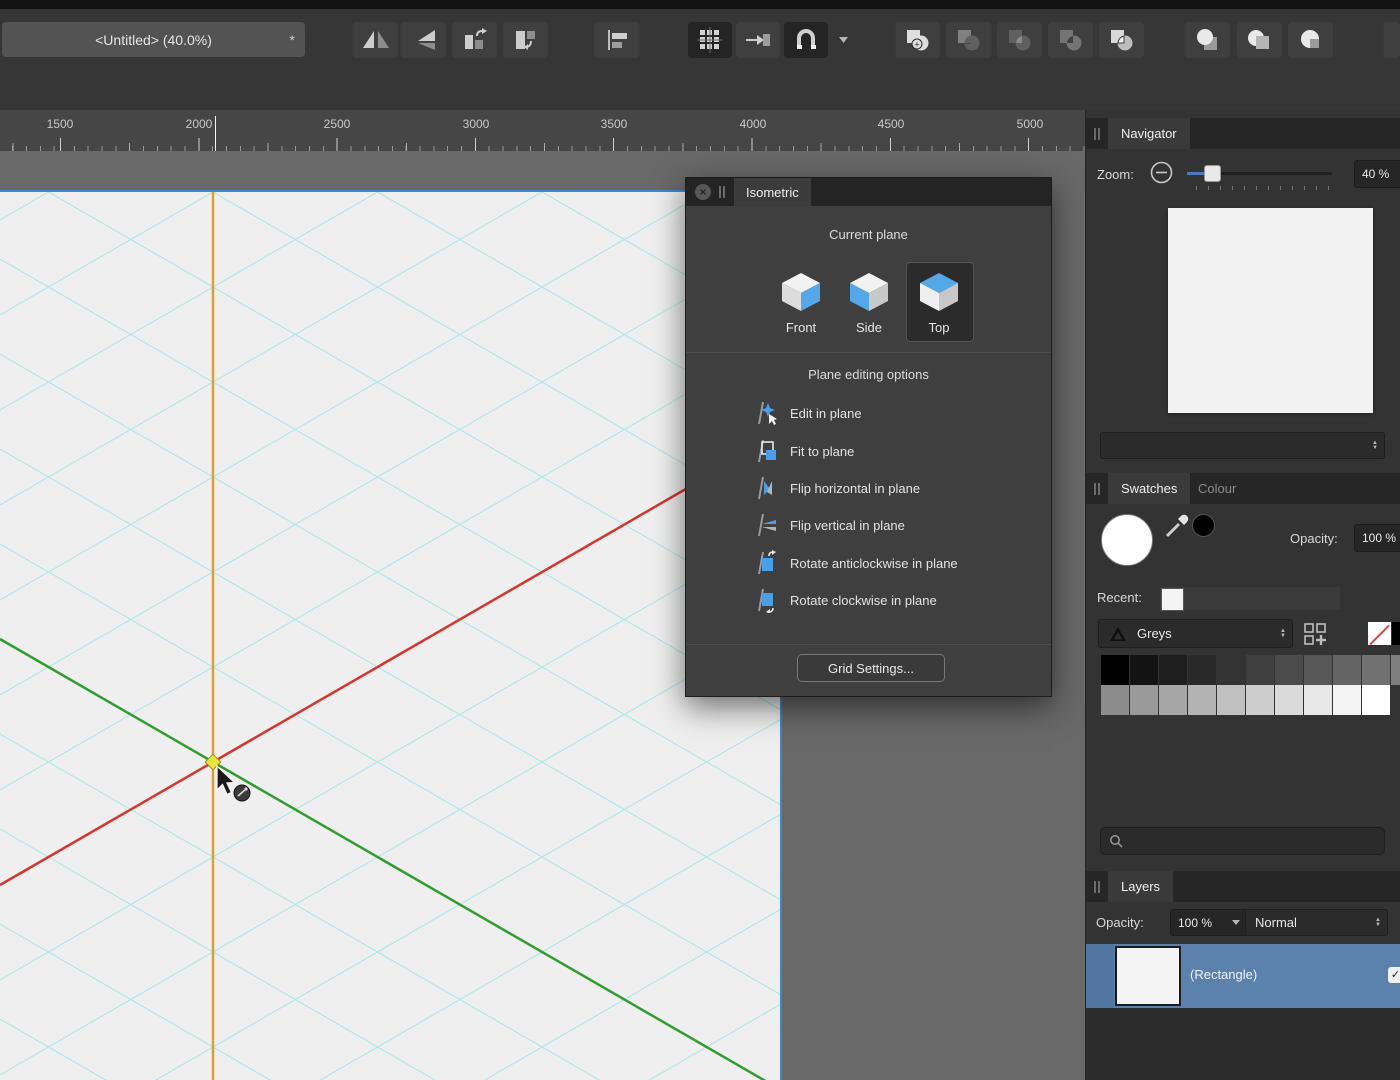 The width and height of the screenshot is (1400, 1080). Describe the element at coordinates (1100, 976) in the screenshot. I see `layer-expand-gutter` at that location.